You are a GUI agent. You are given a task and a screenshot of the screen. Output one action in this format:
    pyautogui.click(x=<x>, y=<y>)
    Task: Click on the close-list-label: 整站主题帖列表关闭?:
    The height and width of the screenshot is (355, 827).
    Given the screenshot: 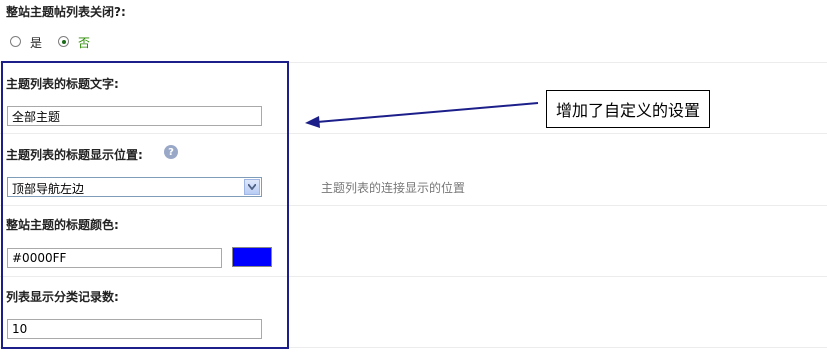 What is the action you would take?
    pyautogui.click(x=66, y=12)
    